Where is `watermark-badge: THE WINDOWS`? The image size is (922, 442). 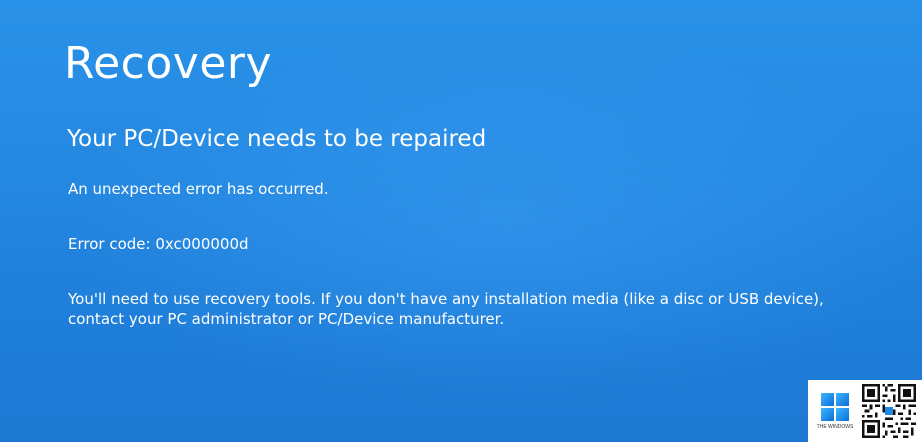 watermark-badge: THE WINDOWS is located at coordinates (865, 411).